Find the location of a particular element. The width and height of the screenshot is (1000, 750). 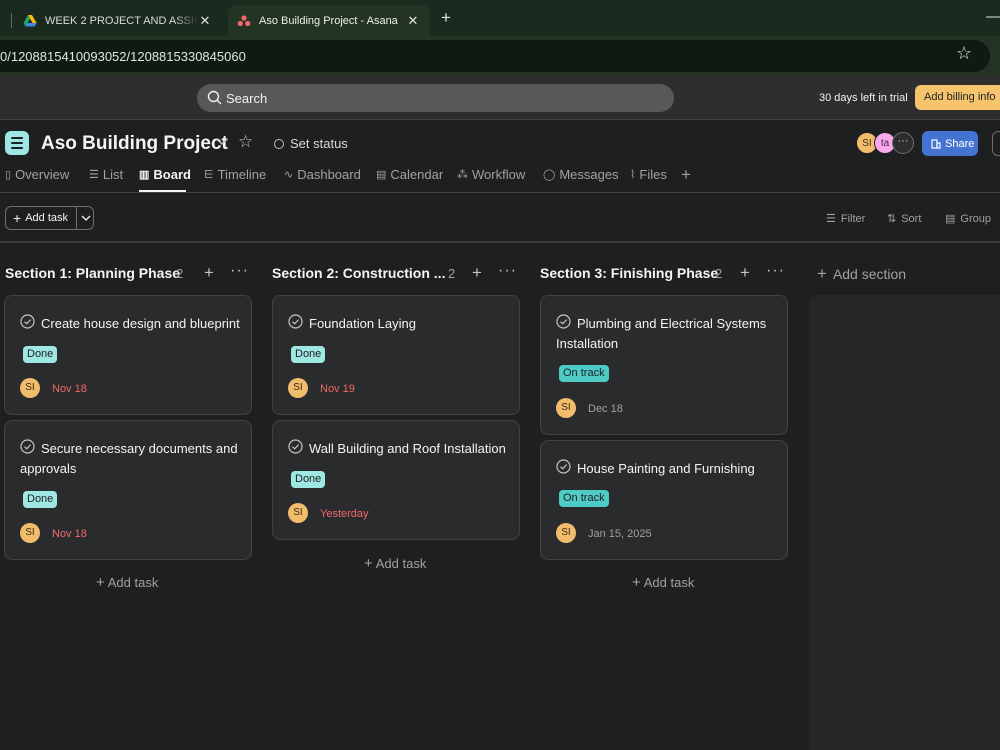

task-title: Wall Building and Roof Installation is located at coordinates (399, 449).